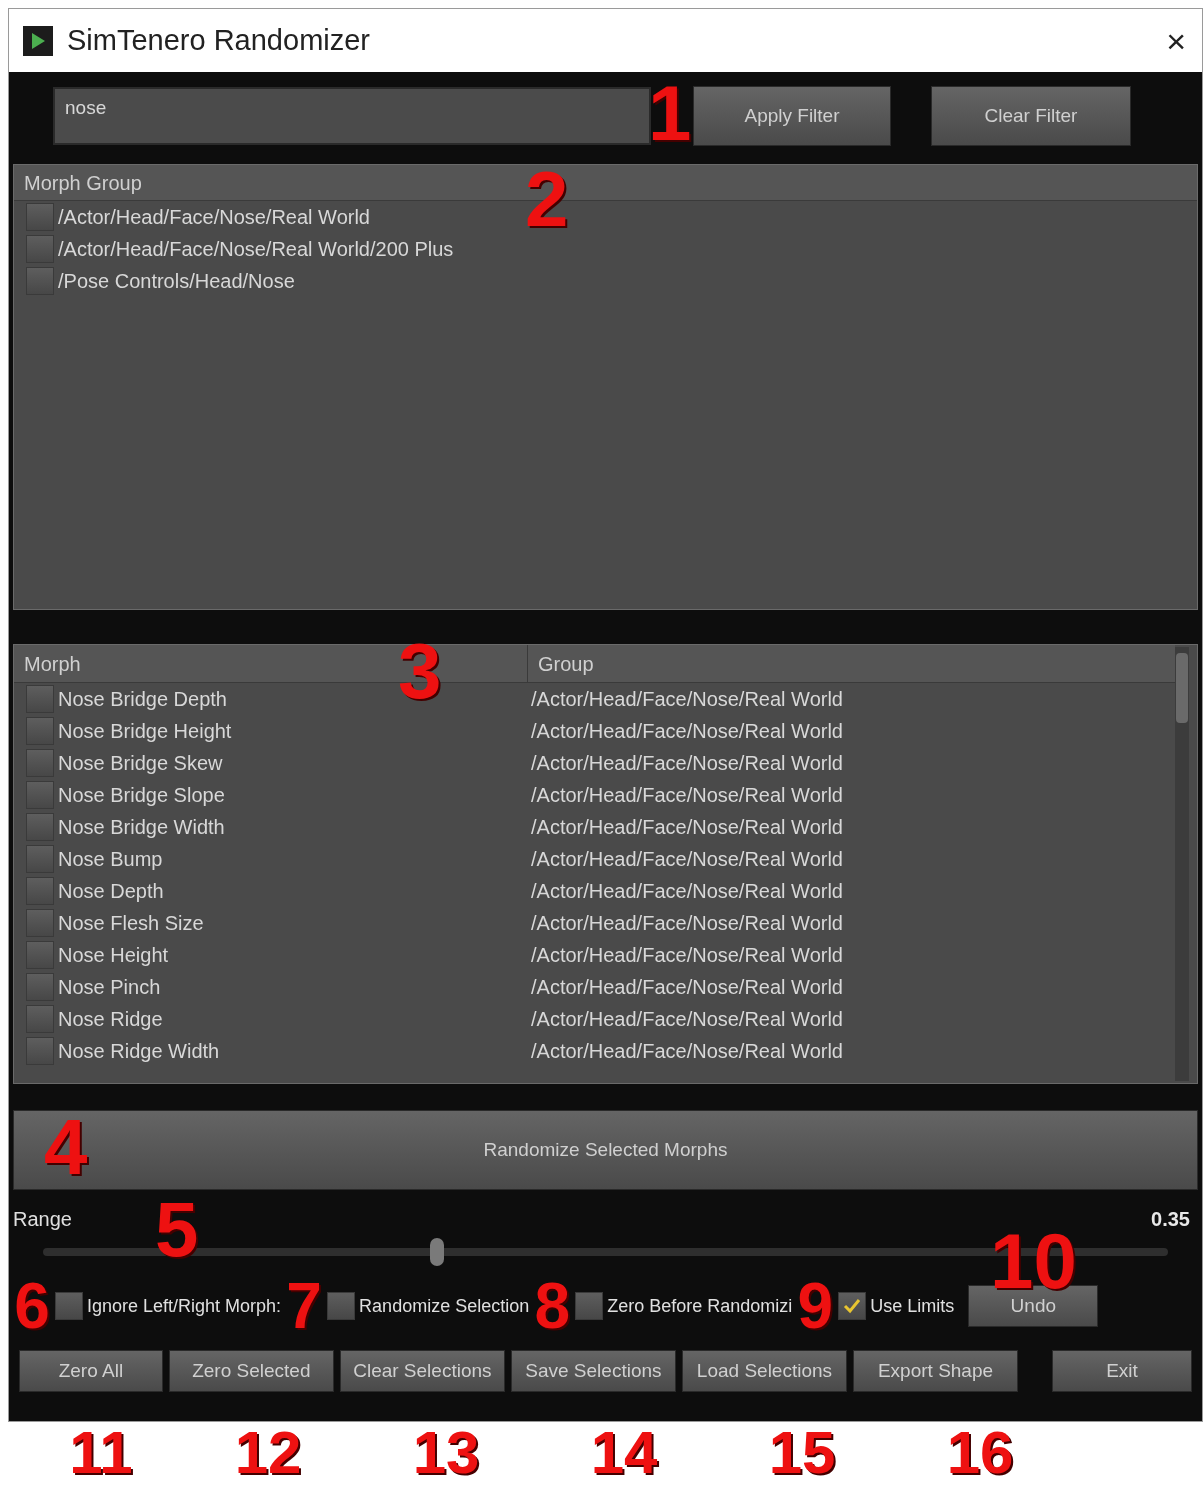 The image size is (1203, 1486). Describe the element at coordinates (177, 1229) in the screenshot. I see `annotation-number: 5` at that location.